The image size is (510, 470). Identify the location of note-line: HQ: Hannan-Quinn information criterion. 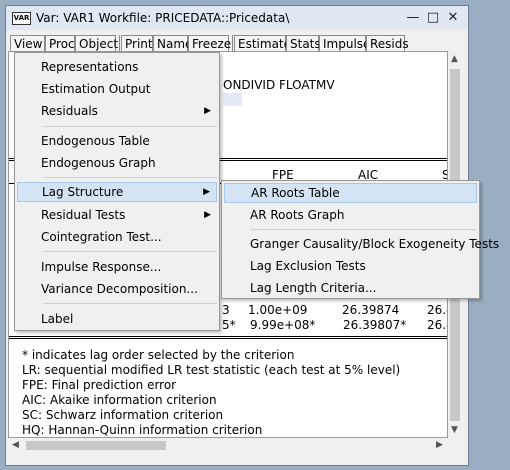
(142, 430).